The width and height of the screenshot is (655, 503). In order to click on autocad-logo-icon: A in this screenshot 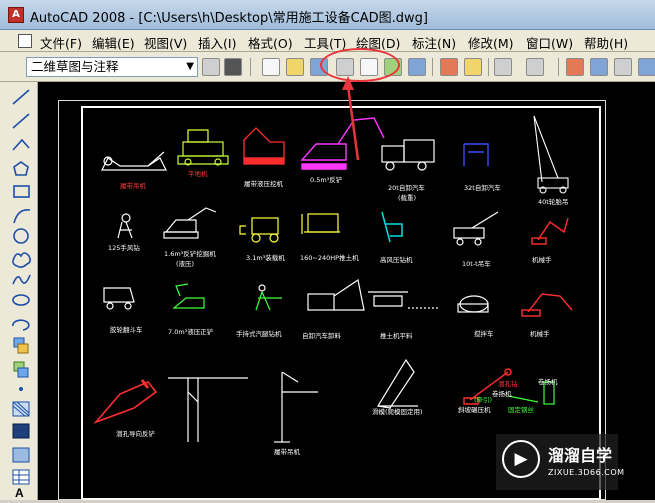, I will do `click(16, 15)`.